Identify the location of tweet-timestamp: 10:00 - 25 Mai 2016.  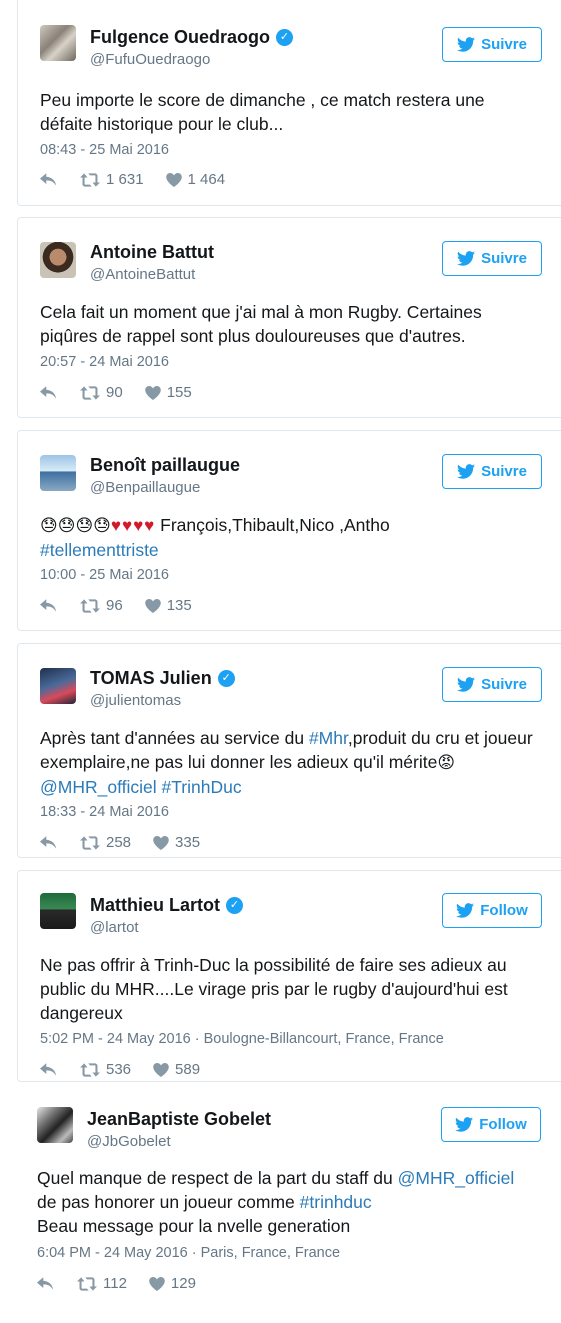
(104, 575).